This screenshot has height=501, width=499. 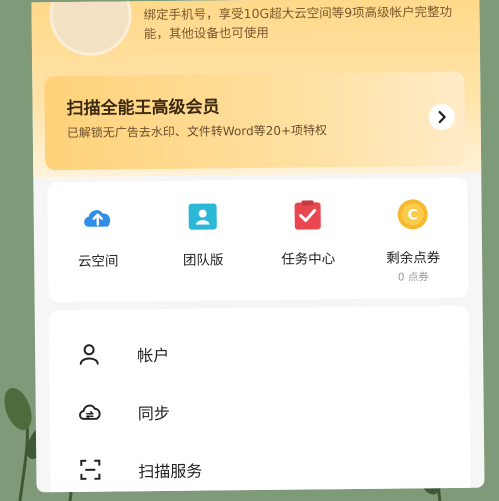 I want to click on feature-cloud-space: 云空间, so click(x=98, y=234).